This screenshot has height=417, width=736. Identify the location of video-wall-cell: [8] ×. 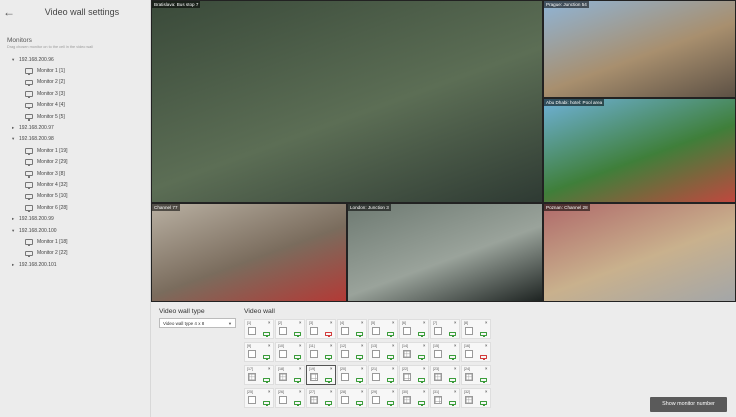
(476, 329).